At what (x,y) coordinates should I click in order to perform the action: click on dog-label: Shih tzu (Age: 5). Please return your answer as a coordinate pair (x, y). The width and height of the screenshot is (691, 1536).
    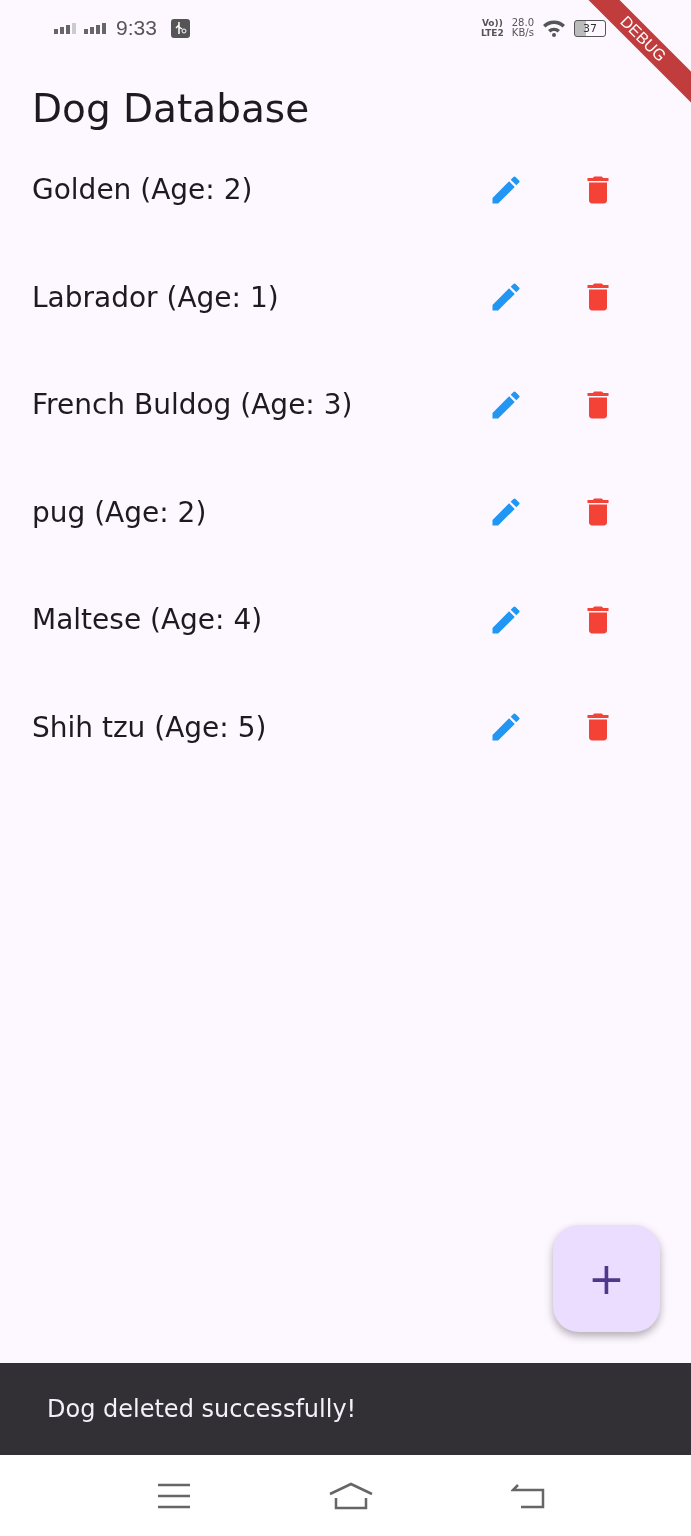
    Looking at the image, I should click on (150, 727).